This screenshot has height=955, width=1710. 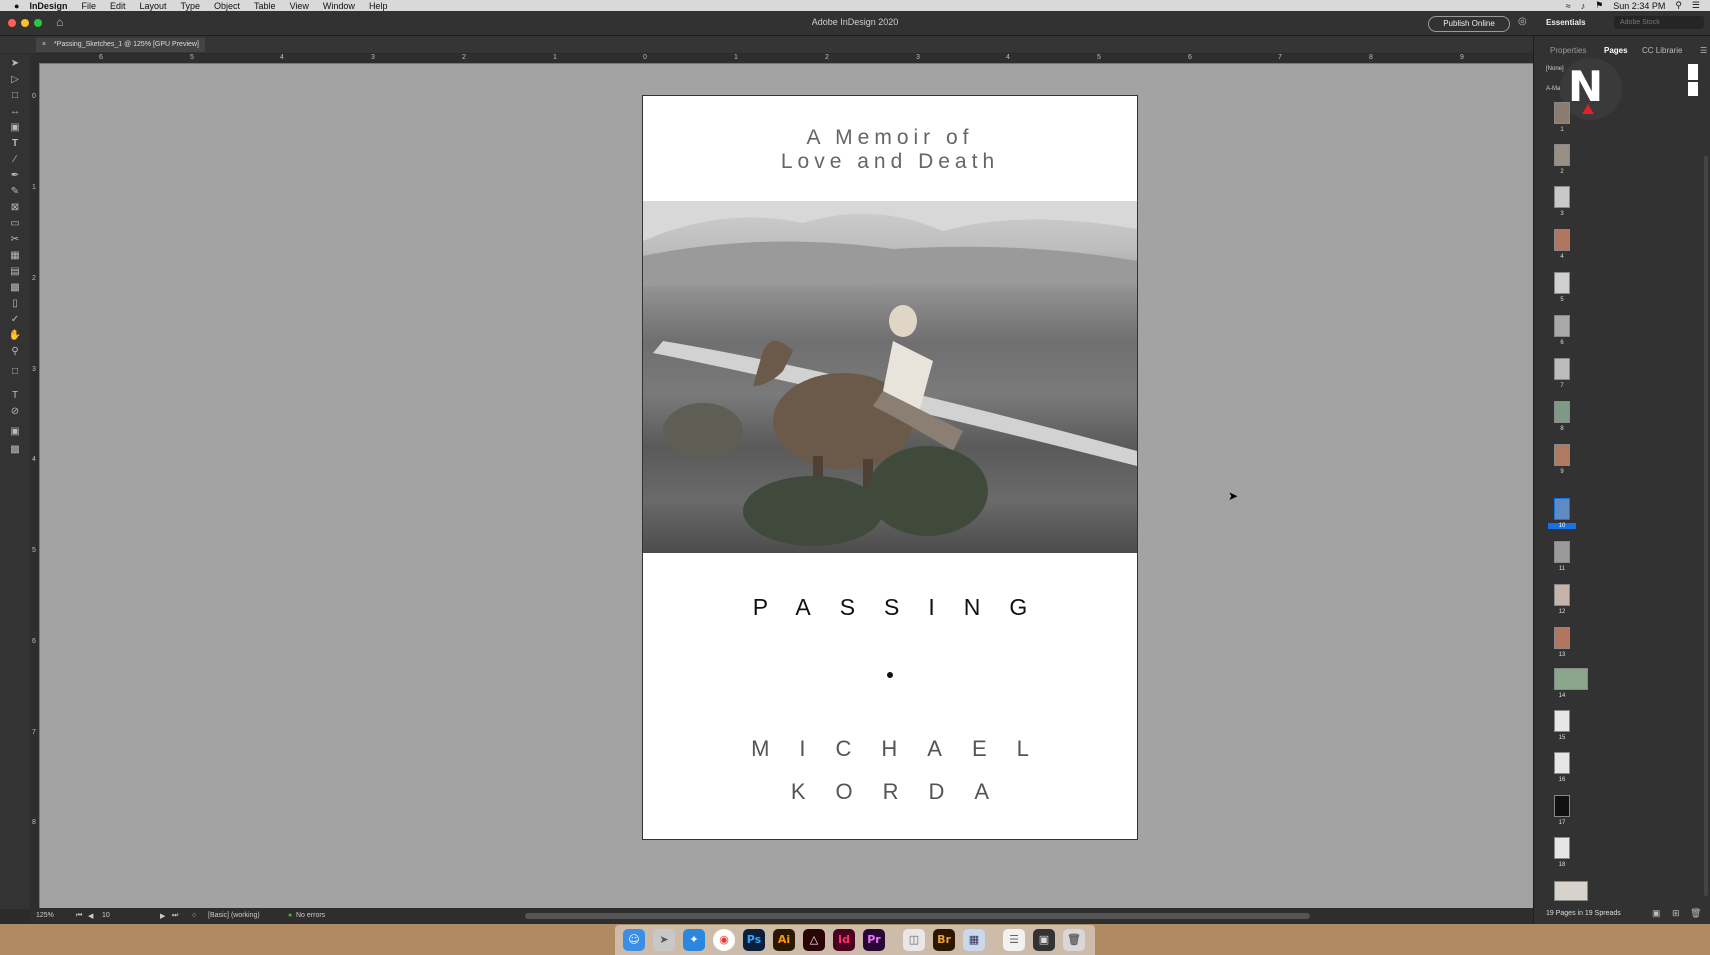 I want to click on menu-type: Type, so click(x=191, y=6).